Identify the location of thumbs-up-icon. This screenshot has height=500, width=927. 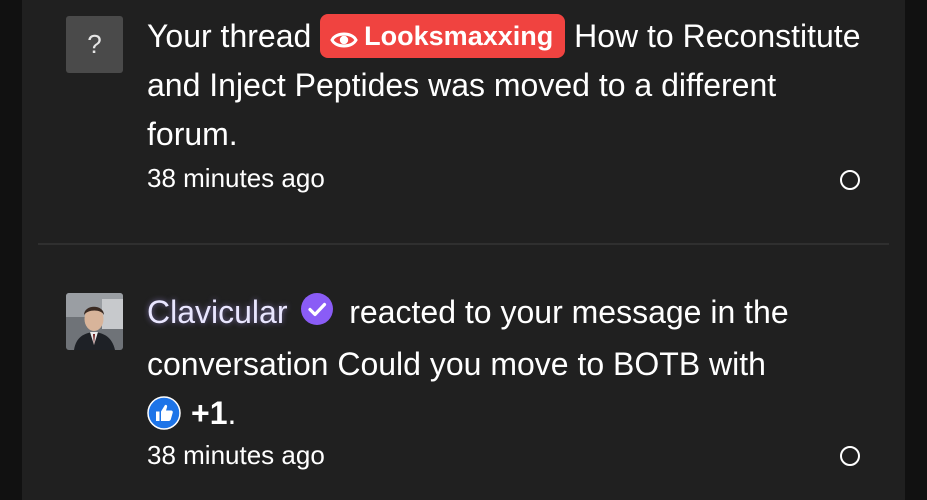
(164, 419).